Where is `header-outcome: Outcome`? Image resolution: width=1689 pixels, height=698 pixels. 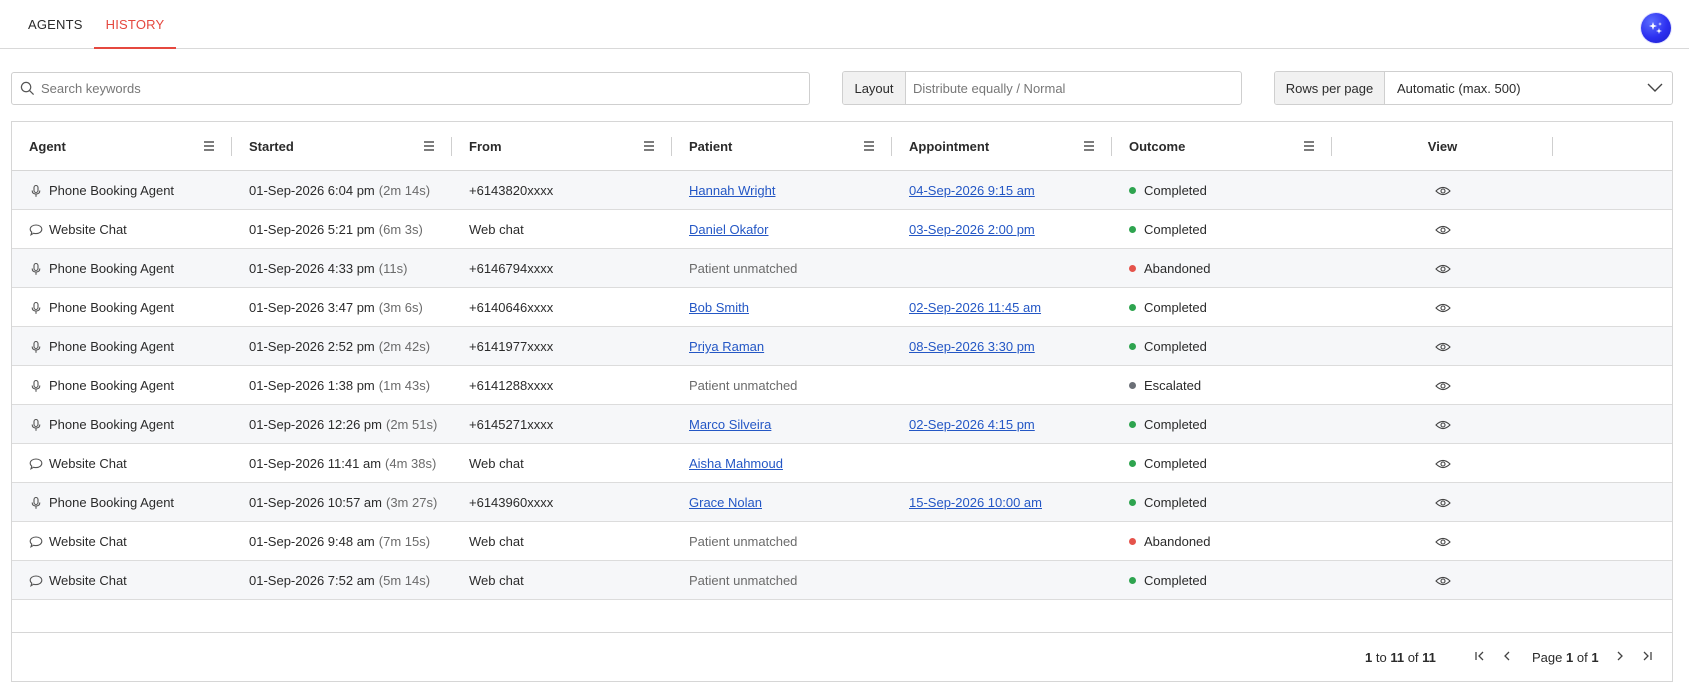 header-outcome: Outcome is located at coordinates (1222, 146).